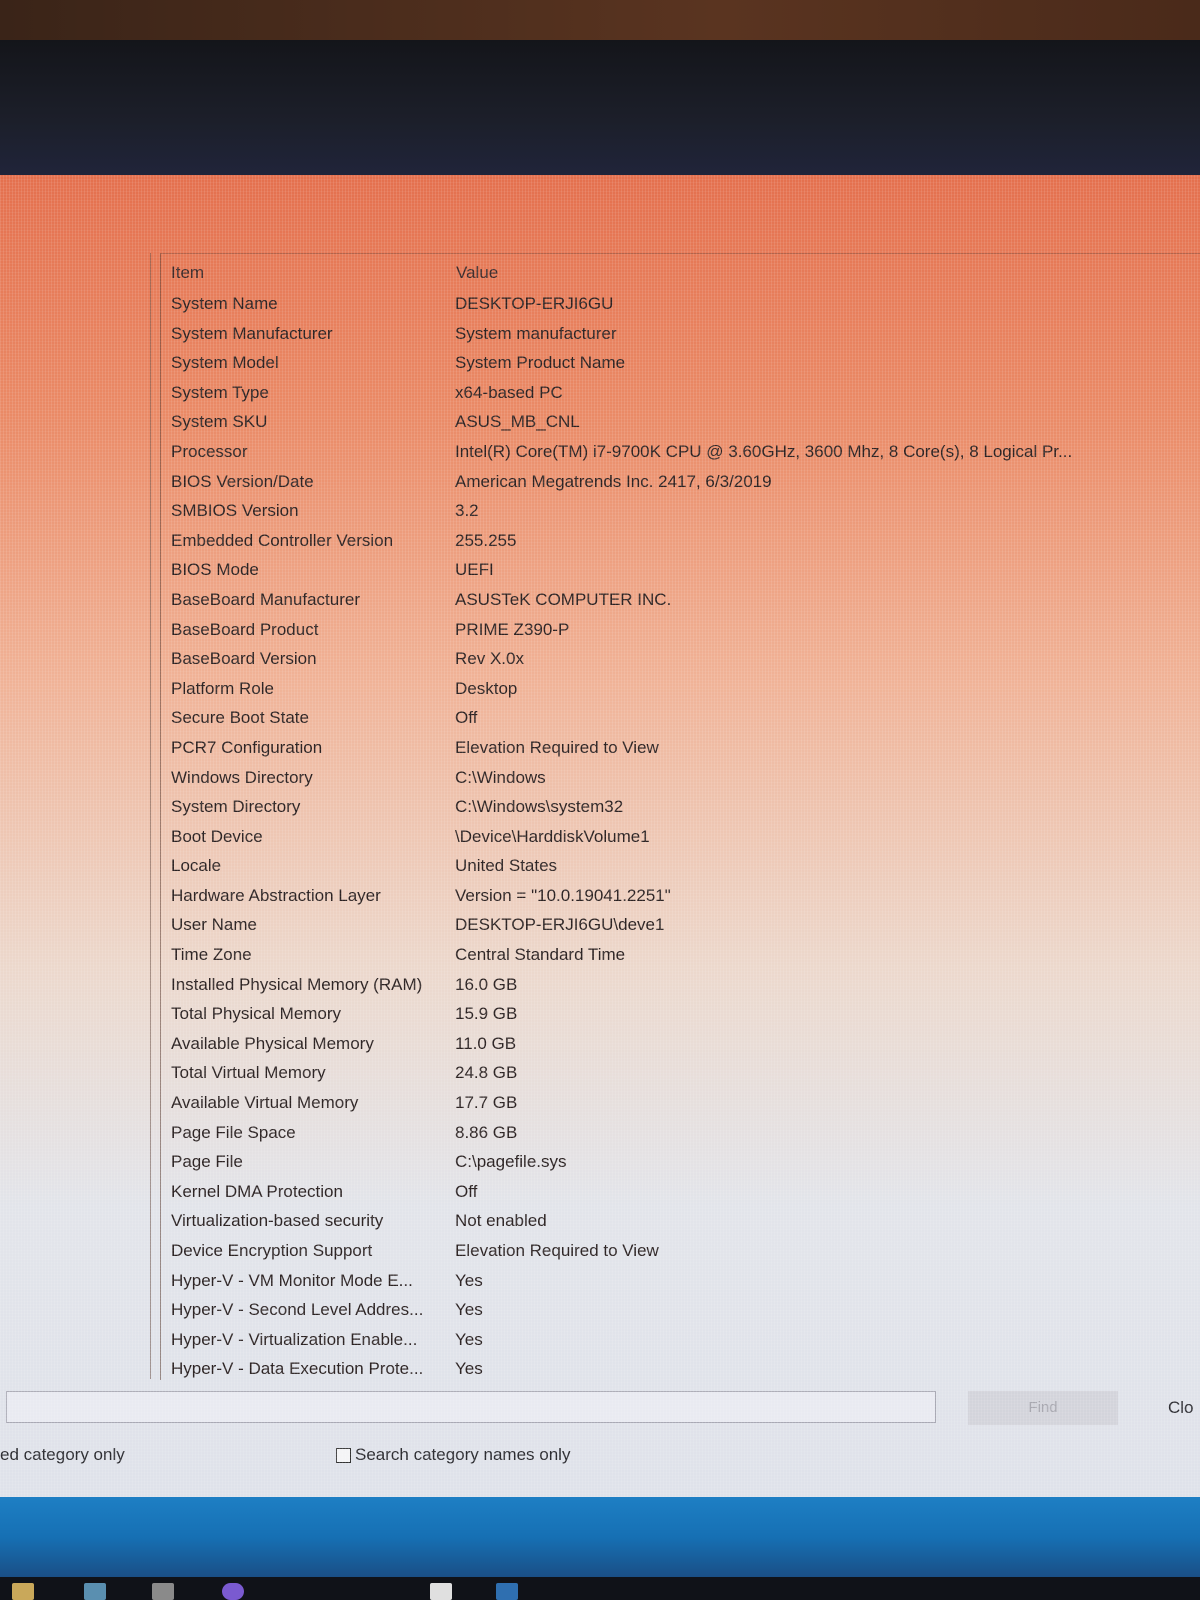 This screenshot has width=1200, height=1600. Describe the element at coordinates (680, 334) in the screenshot. I see `table-row: System Manufacturer System manufacturer` at that location.